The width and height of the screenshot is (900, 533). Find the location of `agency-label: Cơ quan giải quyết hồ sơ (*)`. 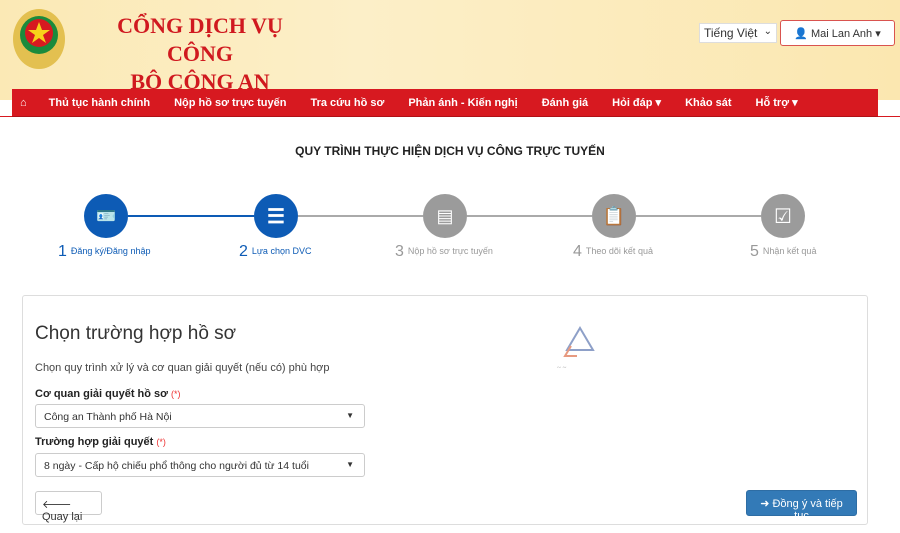

agency-label: Cơ quan giải quyết hồ sơ (*) is located at coordinates (108, 394).